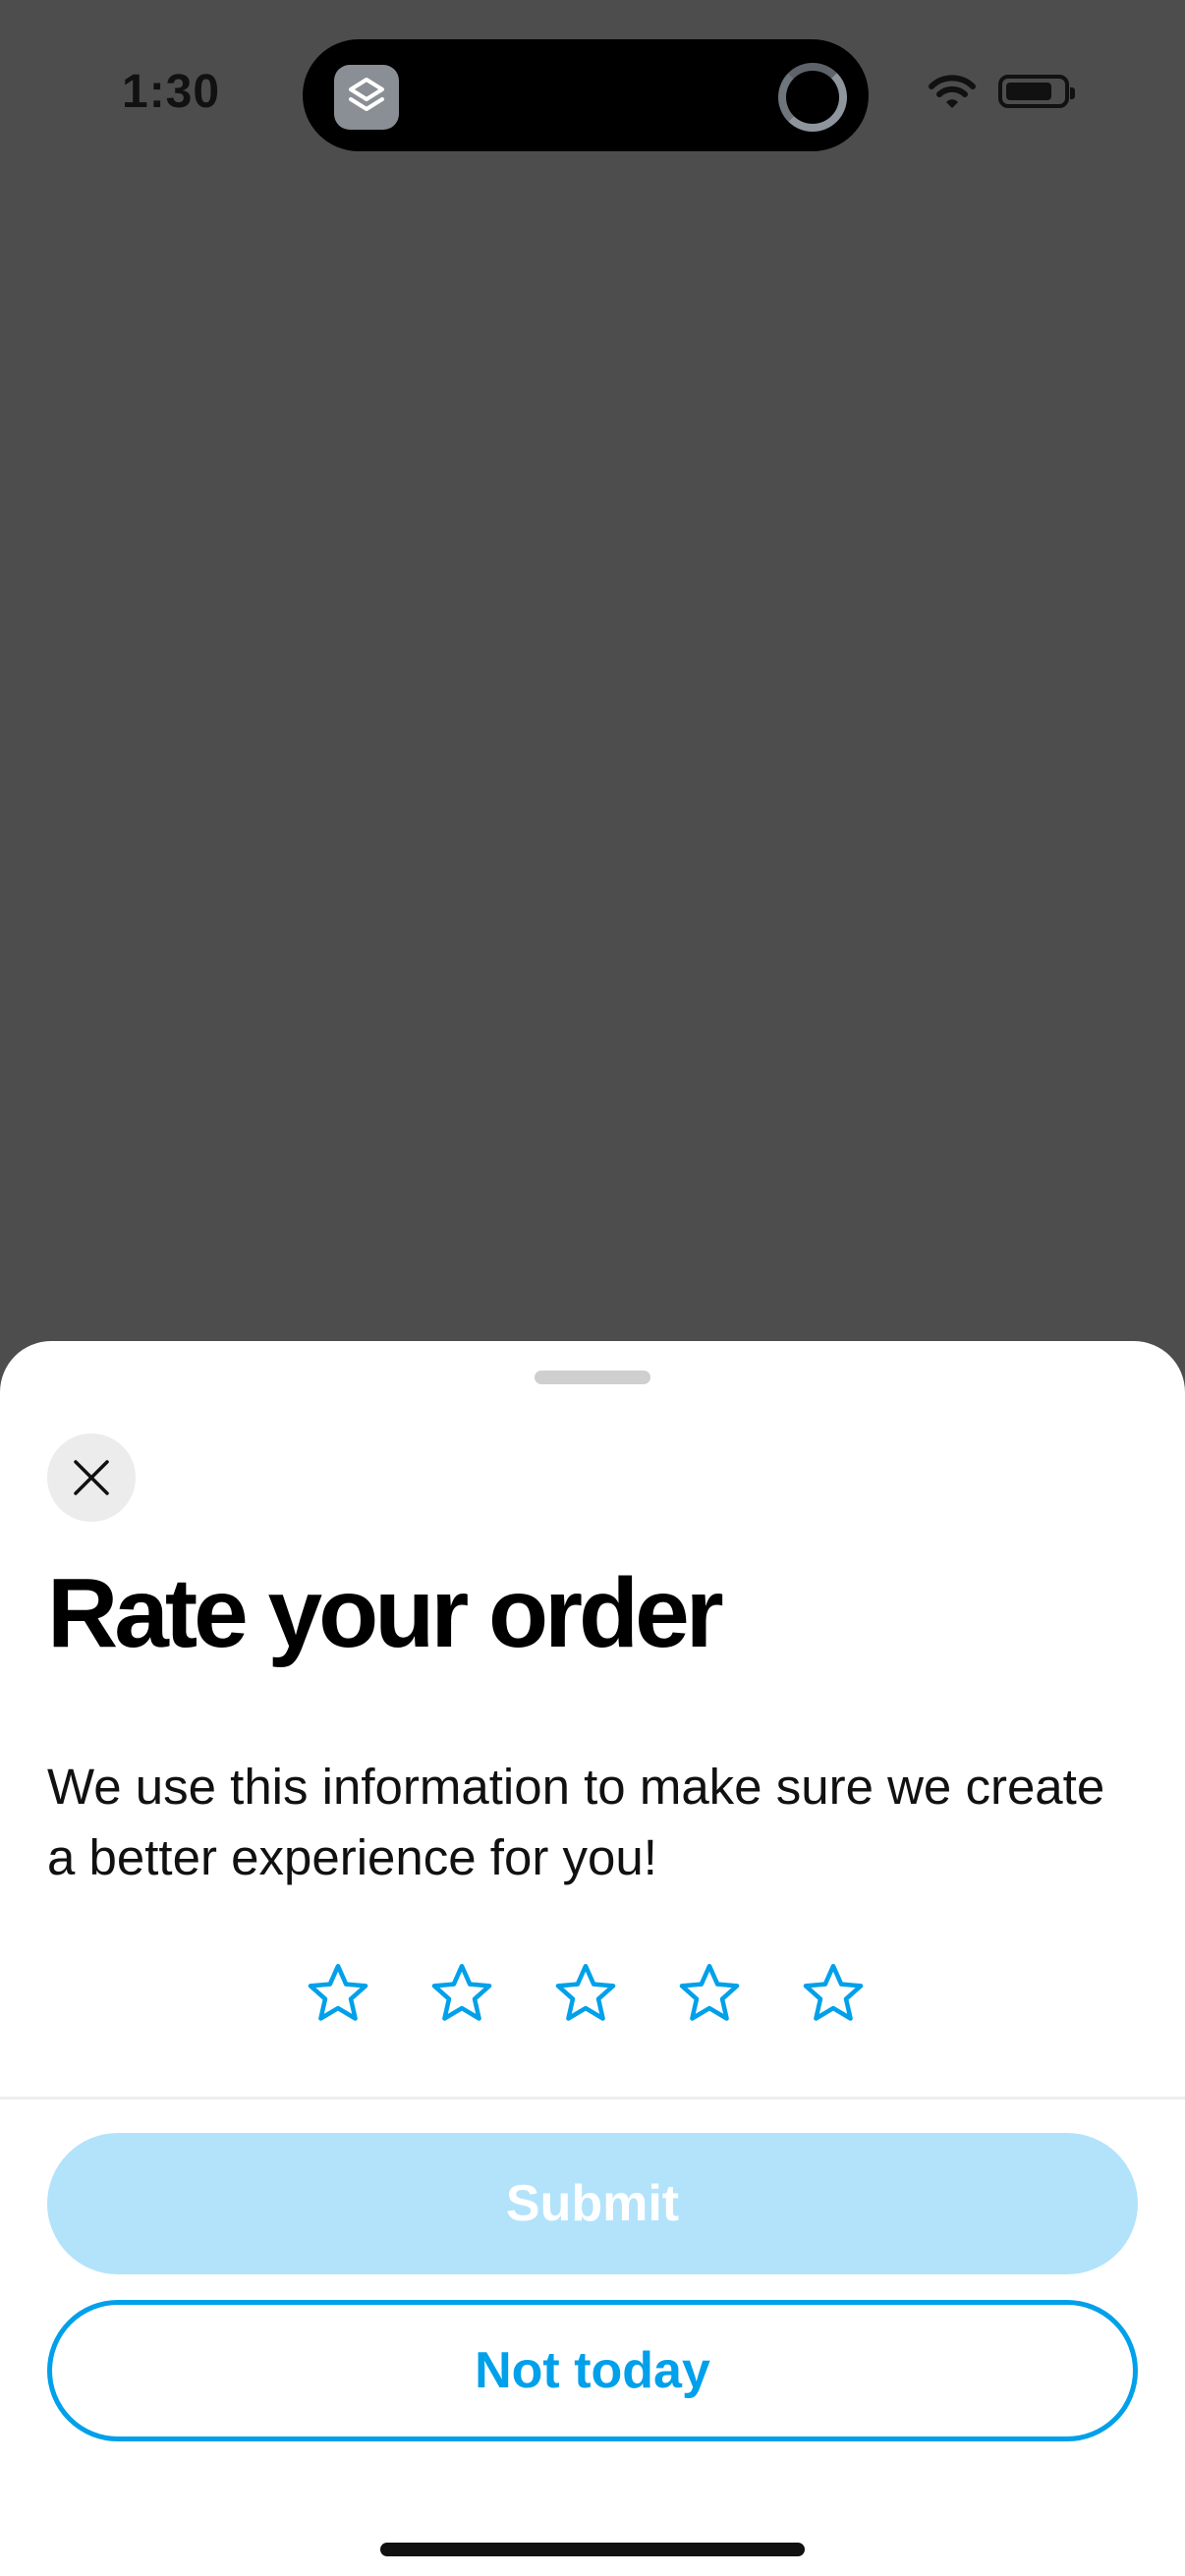 Image resolution: width=1185 pixels, height=2576 pixels. I want to click on battery-icon, so click(1037, 91).